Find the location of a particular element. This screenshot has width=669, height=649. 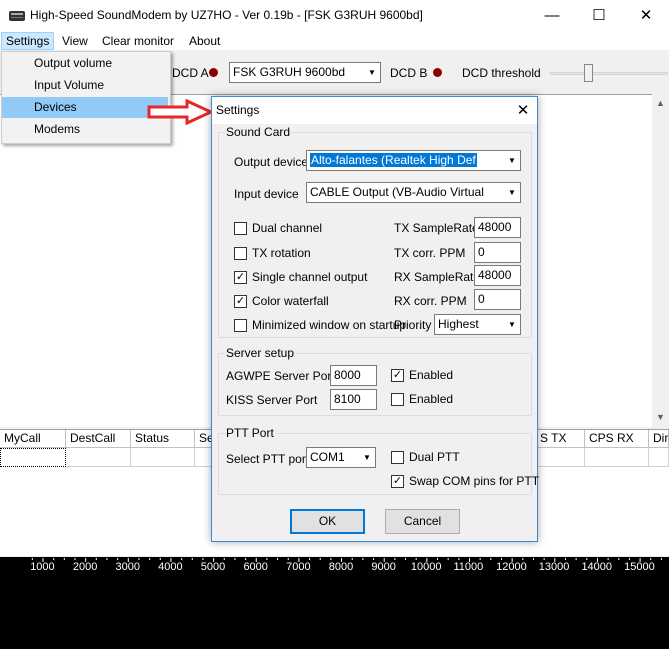

frequency-label: 4000 is located at coordinates (170, 567).